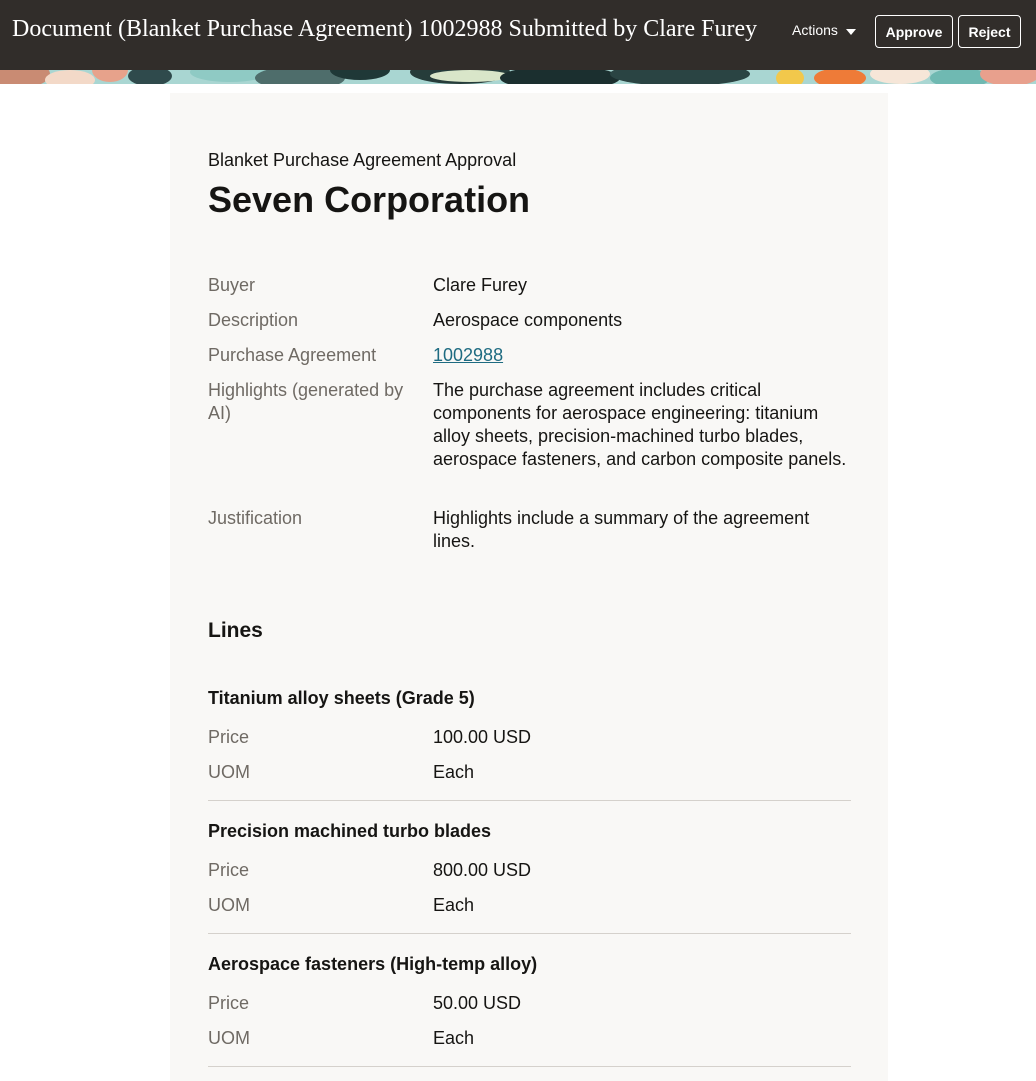  I want to click on detail-label: Highlights (generated by AI), so click(306, 401).